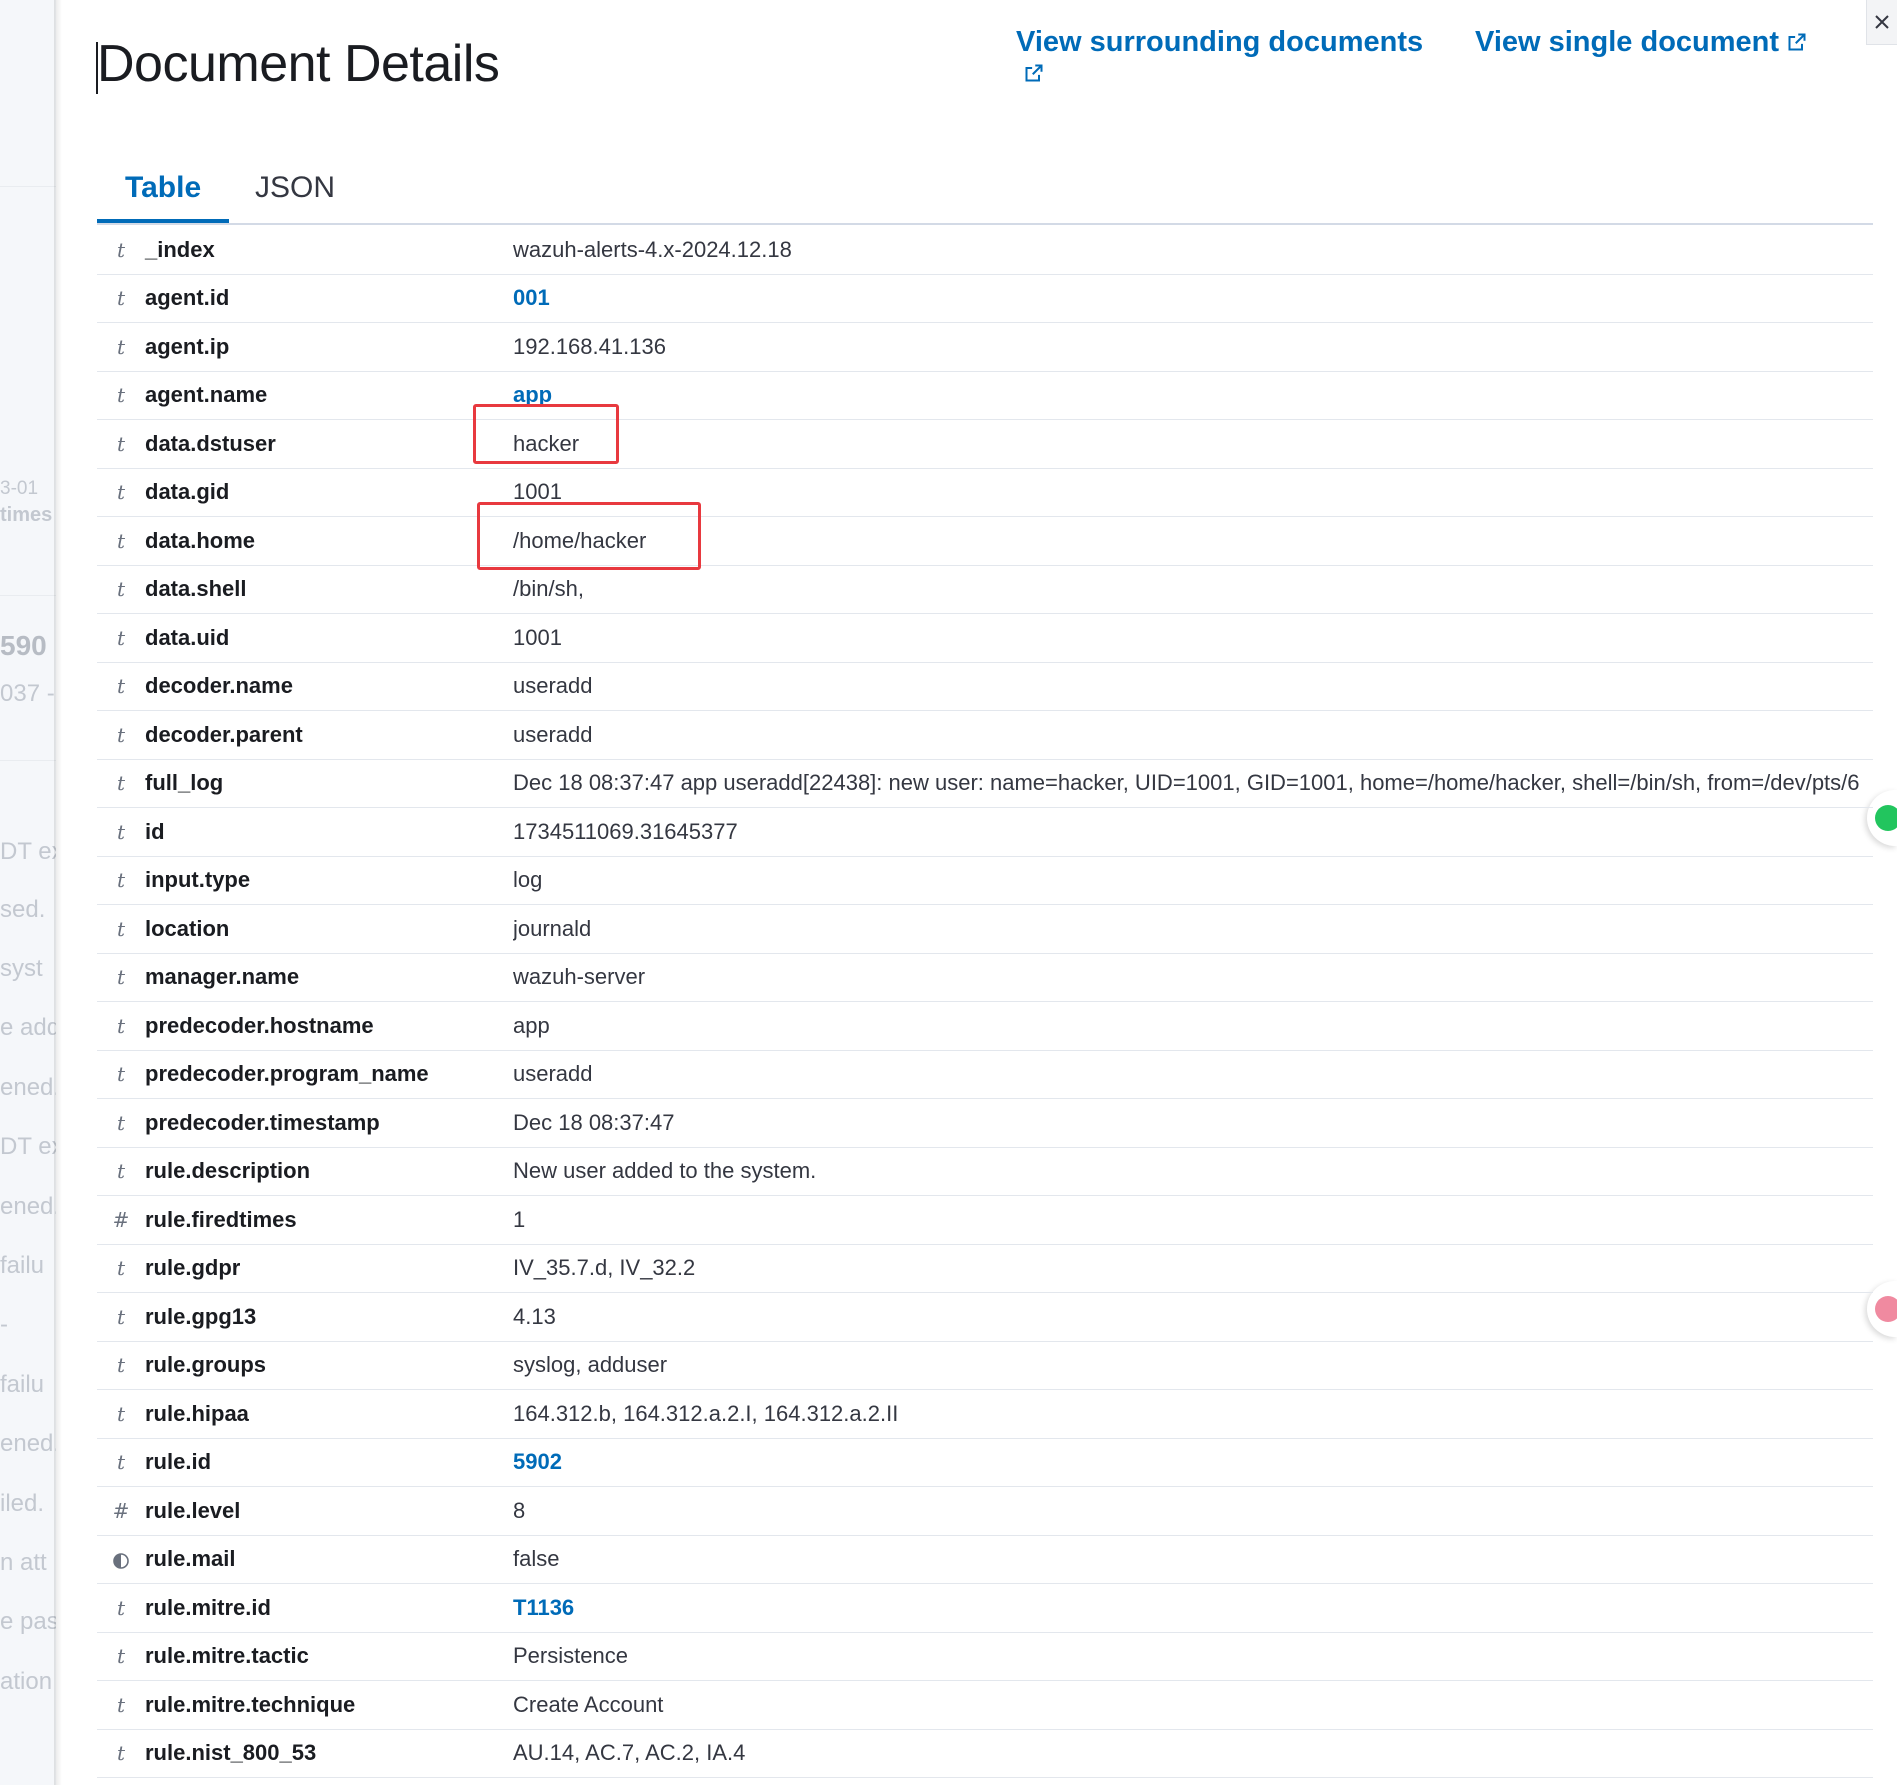 Image resolution: width=1897 pixels, height=1785 pixels. I want to click on bg-text: 590, so click(23, 645).